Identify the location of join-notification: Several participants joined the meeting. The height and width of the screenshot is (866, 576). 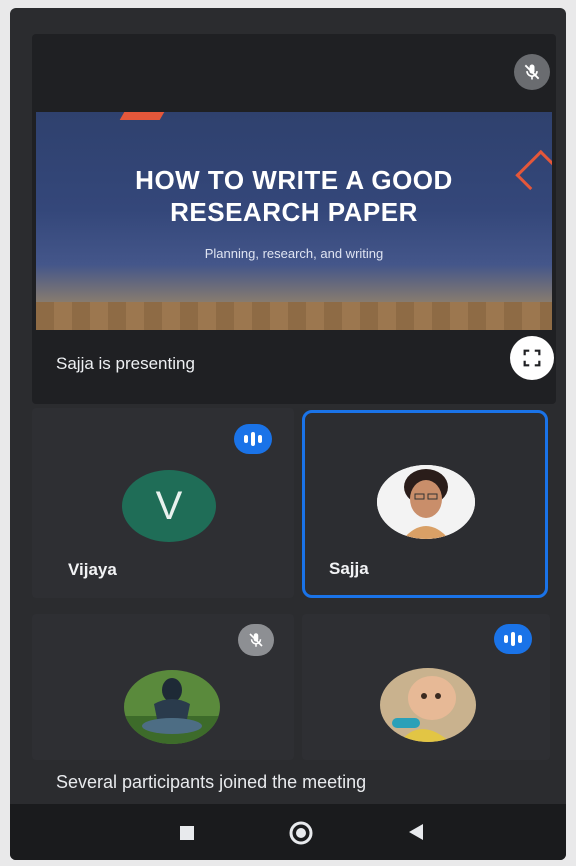
(211, 782).